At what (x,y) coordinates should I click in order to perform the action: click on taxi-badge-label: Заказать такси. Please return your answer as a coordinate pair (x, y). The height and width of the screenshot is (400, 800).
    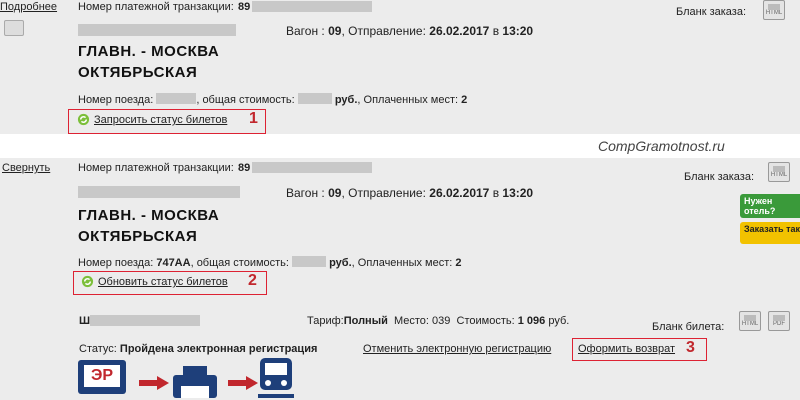
    Looking at the image, I should click on (772, 229).